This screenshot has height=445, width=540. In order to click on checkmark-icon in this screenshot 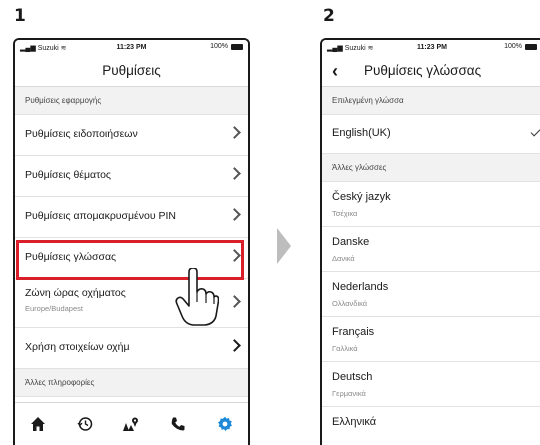, I will do `click(535, 131)`.